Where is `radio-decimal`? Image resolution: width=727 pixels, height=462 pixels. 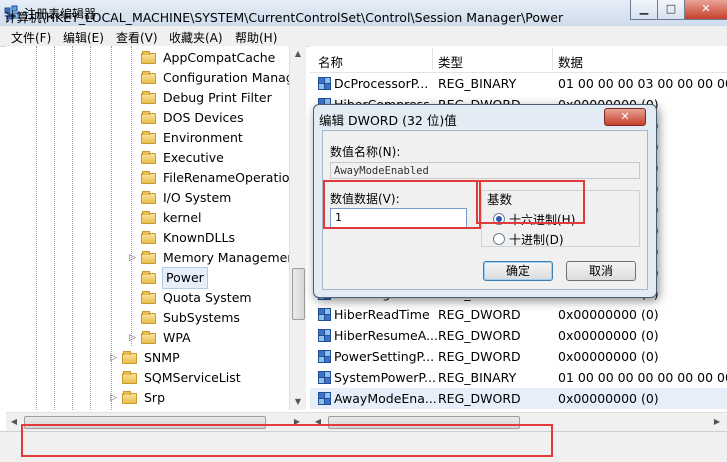 radio-decimal is located at coordinates (499, 239).